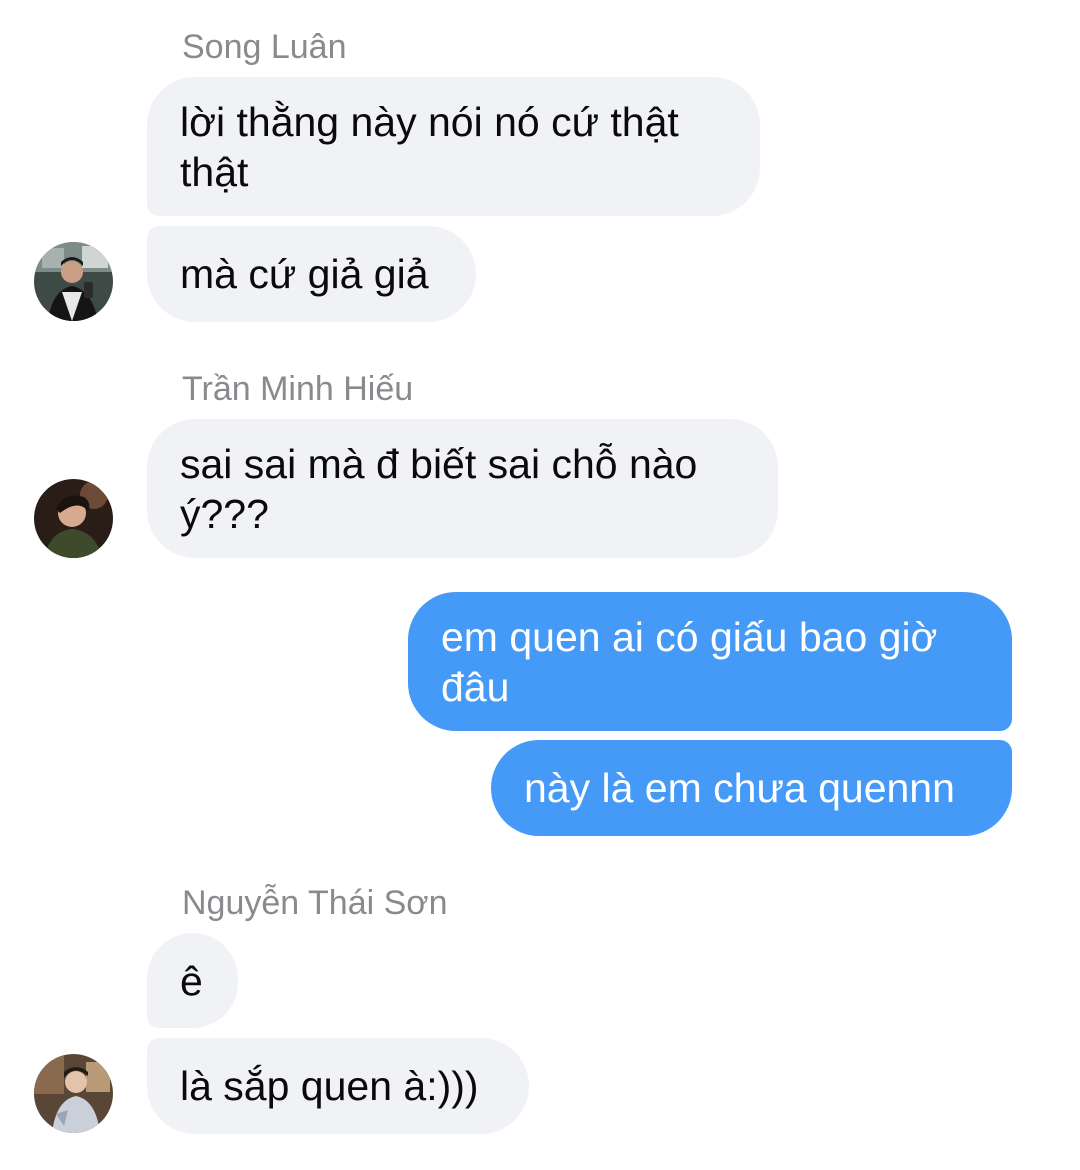 The height and width of the screenshot is (1170, 1080). What do you see at coordinates (315, 903) in the screenshot?
I see `sender-name: Nguyễn Thái Sơn` at bounding box center [315, 903].